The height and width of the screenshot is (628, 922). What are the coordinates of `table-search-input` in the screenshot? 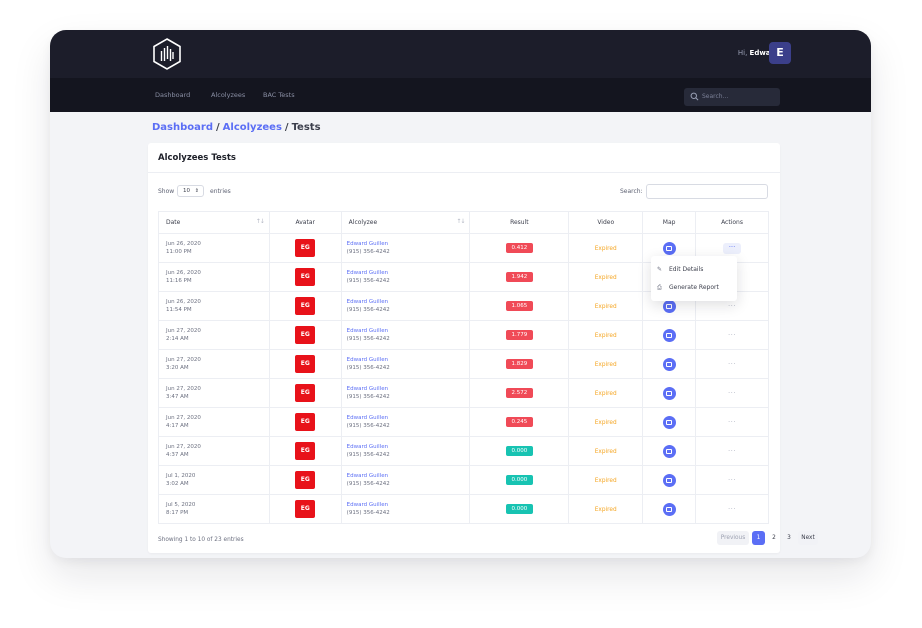 It's located at (707, 191).